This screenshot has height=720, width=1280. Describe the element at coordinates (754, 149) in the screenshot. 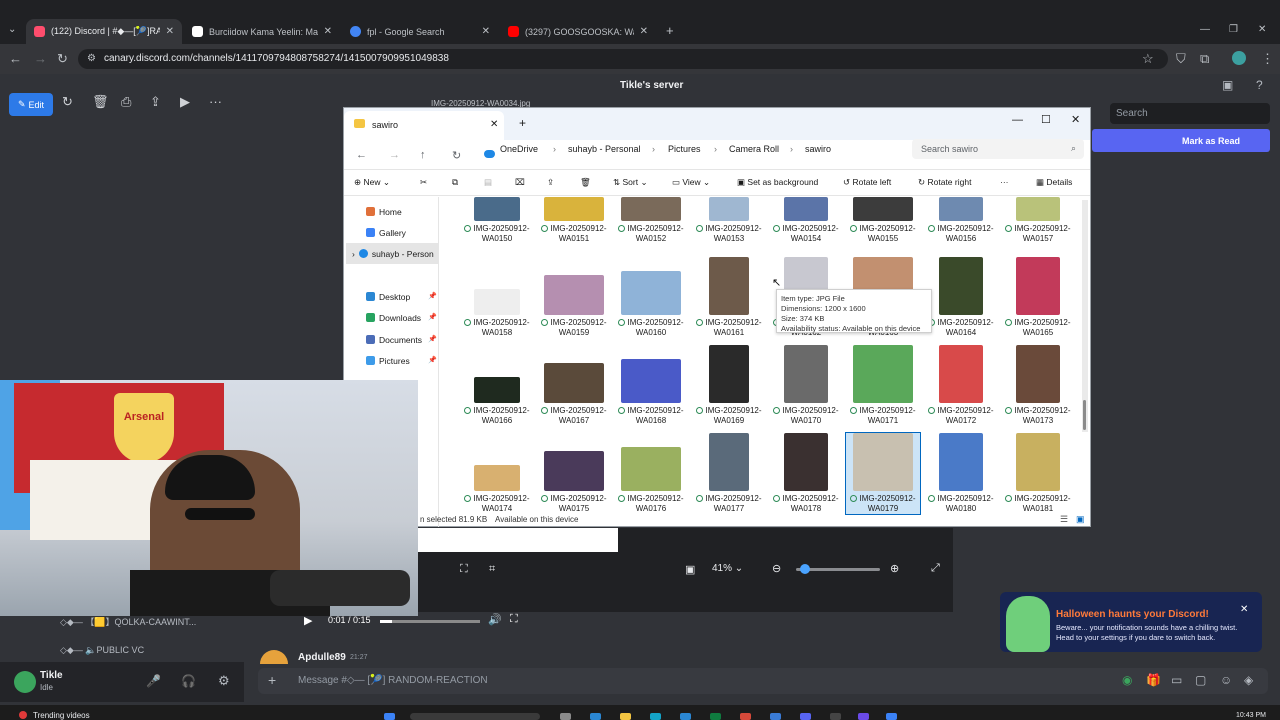

I see `breadcrumb-camera-roll: Camera Roll` at that location.